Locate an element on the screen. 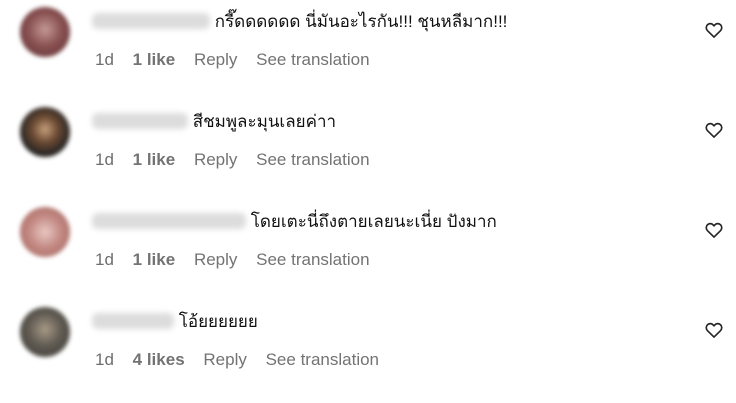 The height and width of the screenshot is (403, 736). comment-text: กรี๊ดดดดดด นี่มันอะไรกัน!!! ชุนหลีมาก!!! is located at coordinates (361, 21).